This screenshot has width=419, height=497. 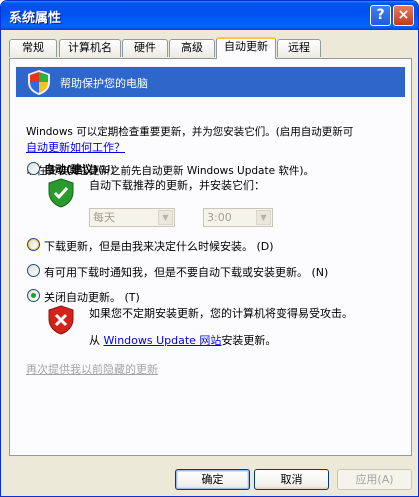 What do you see at coordinates (210, 82) in the screenshot?
I see `security-banner: 帮助保护您的电脑` at bounding box center [210, 82].